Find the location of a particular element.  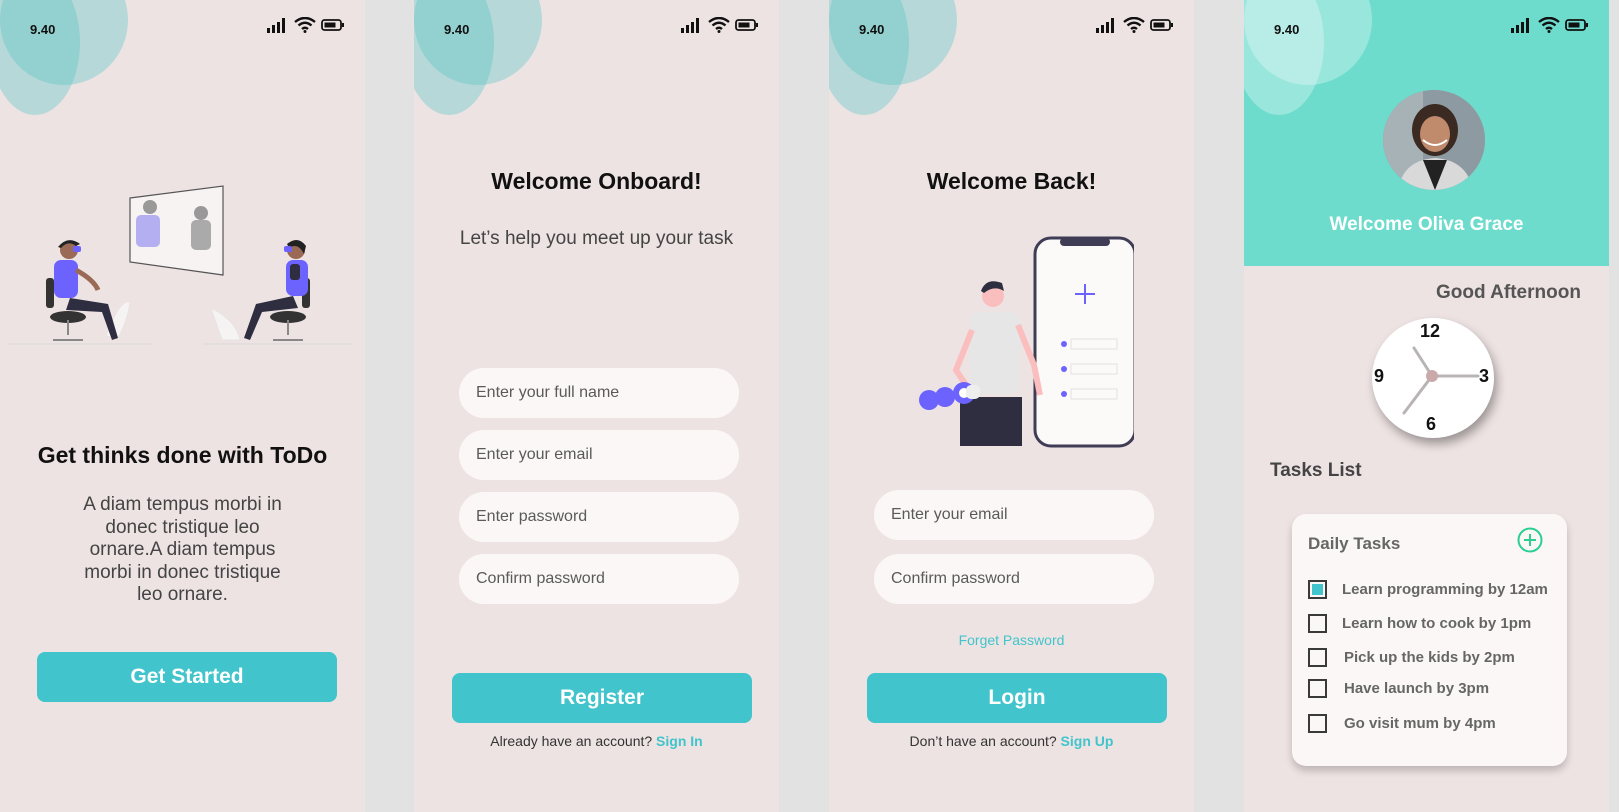

full-name-field is located at coordinates (599, 393).